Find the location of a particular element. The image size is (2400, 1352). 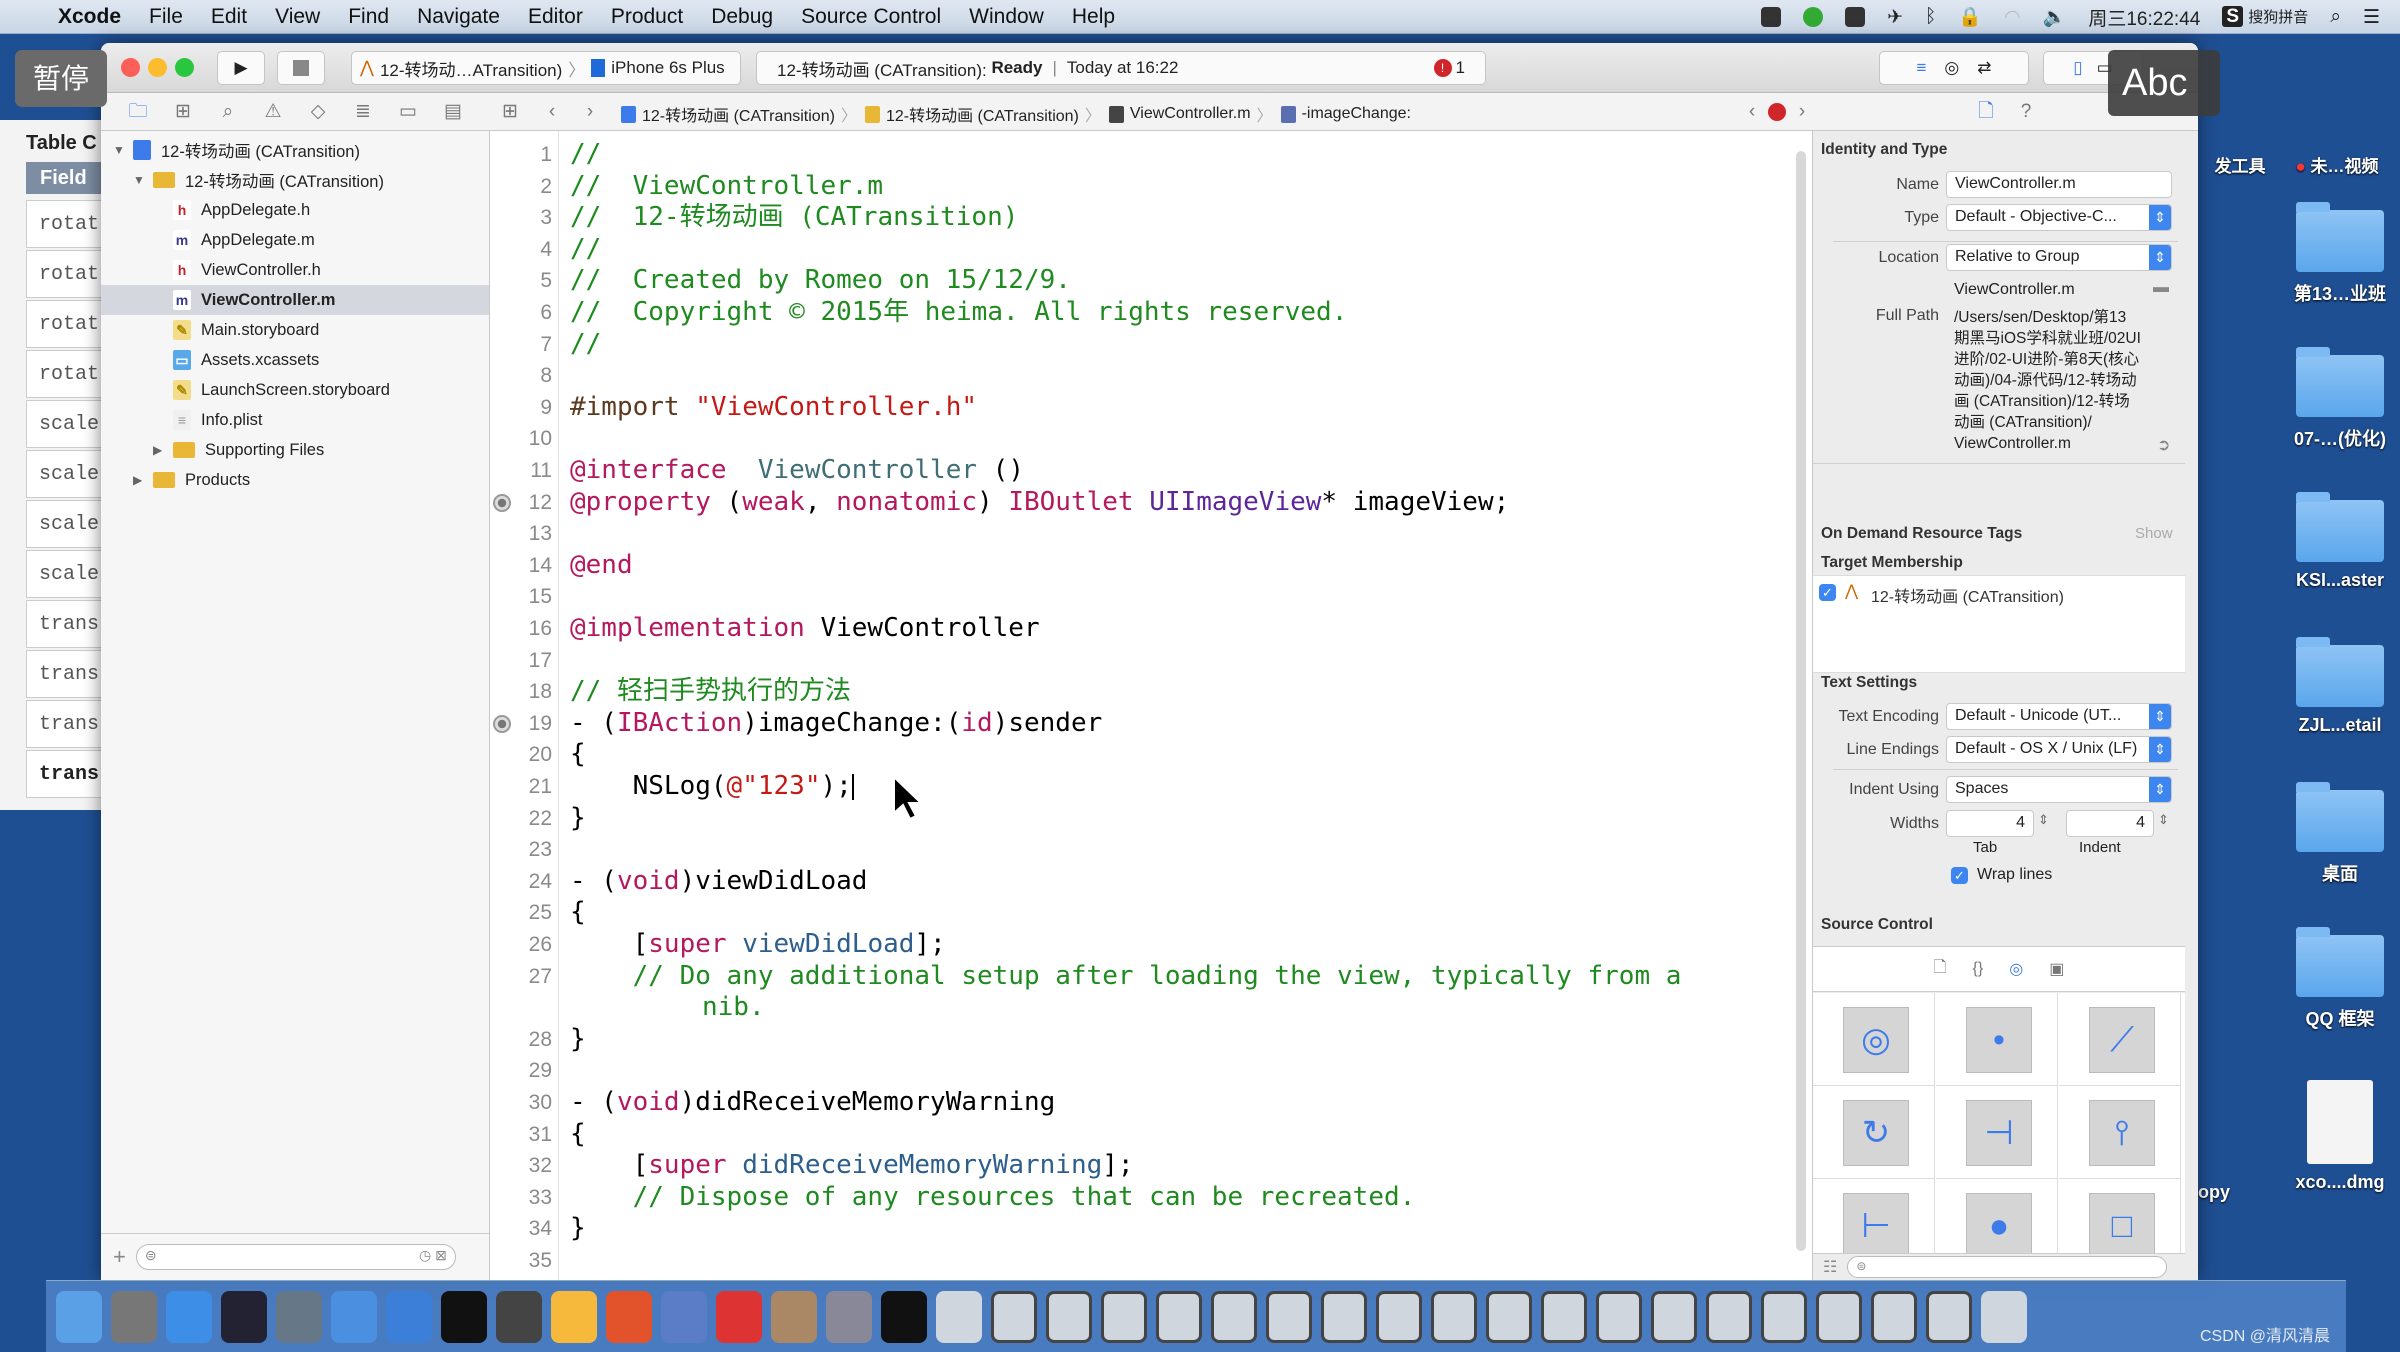

wrap-lines-checkbox: ✓ is located at coordinates (1959, 875).